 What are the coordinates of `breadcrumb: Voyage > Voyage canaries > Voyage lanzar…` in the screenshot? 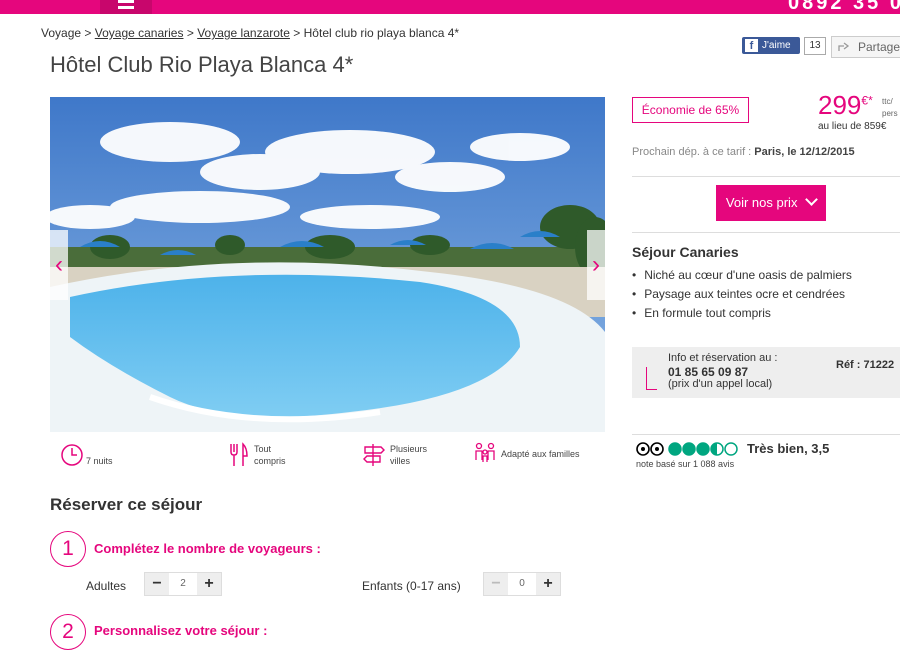 It's located at (250, 33).